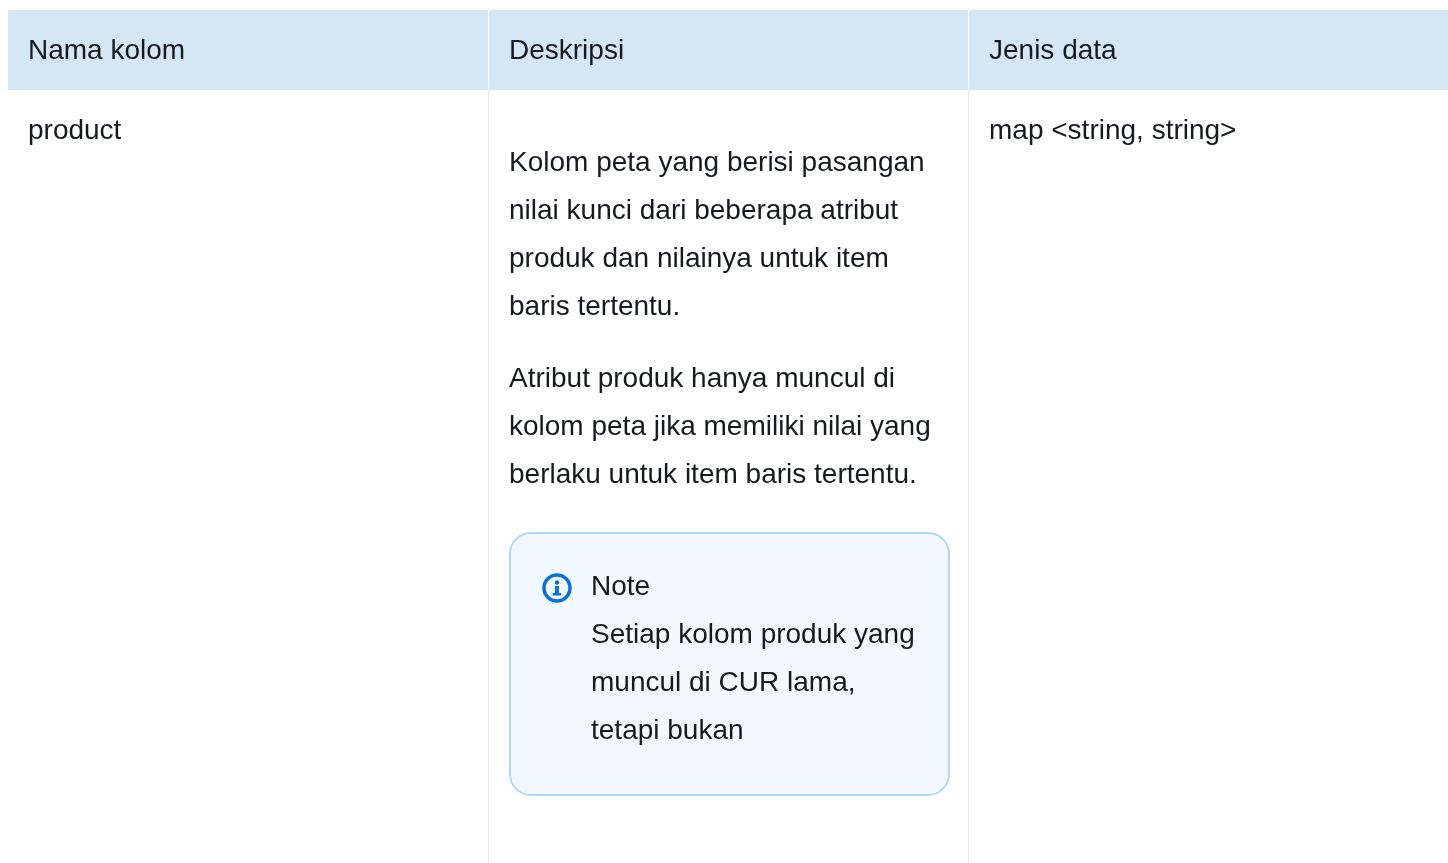 This screenshot has height=863, width=1448. I want to click on info-icon, so click(557, 588).